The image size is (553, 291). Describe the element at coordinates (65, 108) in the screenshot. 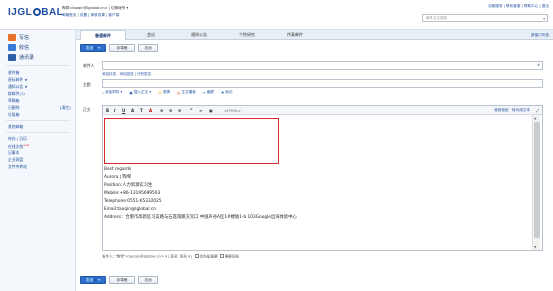

I see `empty-trash-link: [清空]` at that location.